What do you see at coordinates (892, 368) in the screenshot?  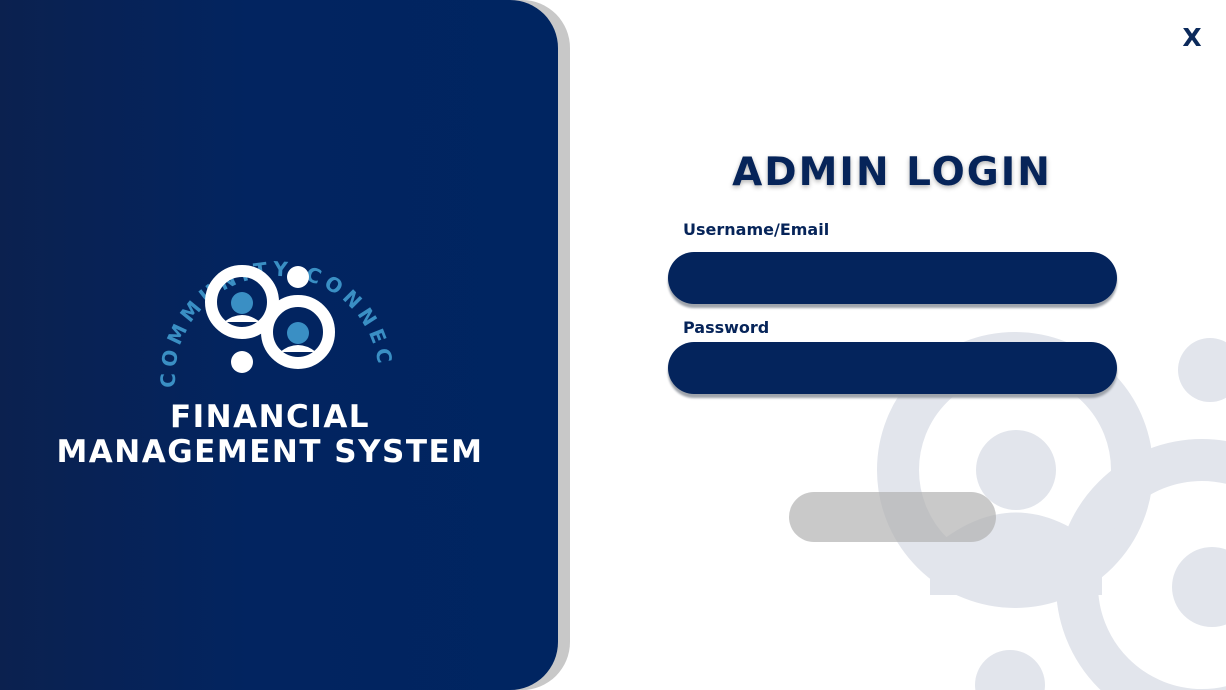 I see `password-input` at bounding box center [892, 368].